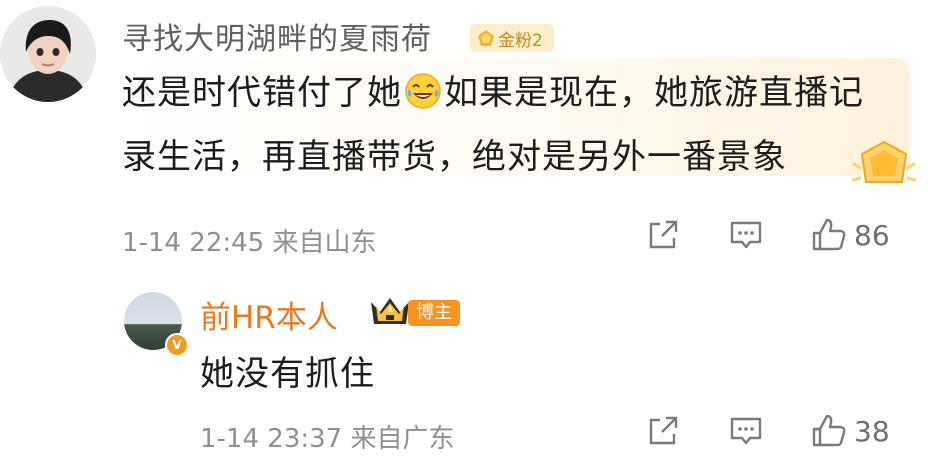 Image resolution: width=934 pixels, height=468 pixels. I want to click on blogger-badge: 博主, so click(434, 313).